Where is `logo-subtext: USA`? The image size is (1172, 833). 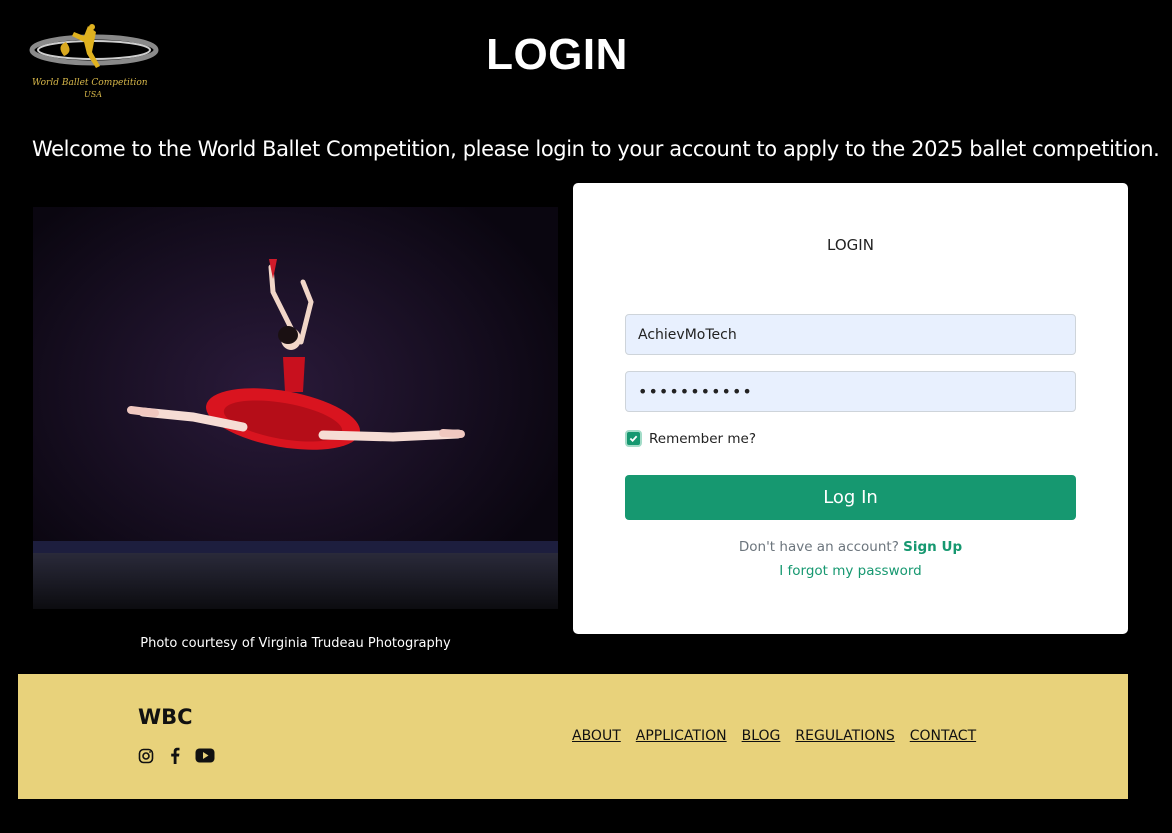 logo-subtext: USA is located at coordinates (93, 94).